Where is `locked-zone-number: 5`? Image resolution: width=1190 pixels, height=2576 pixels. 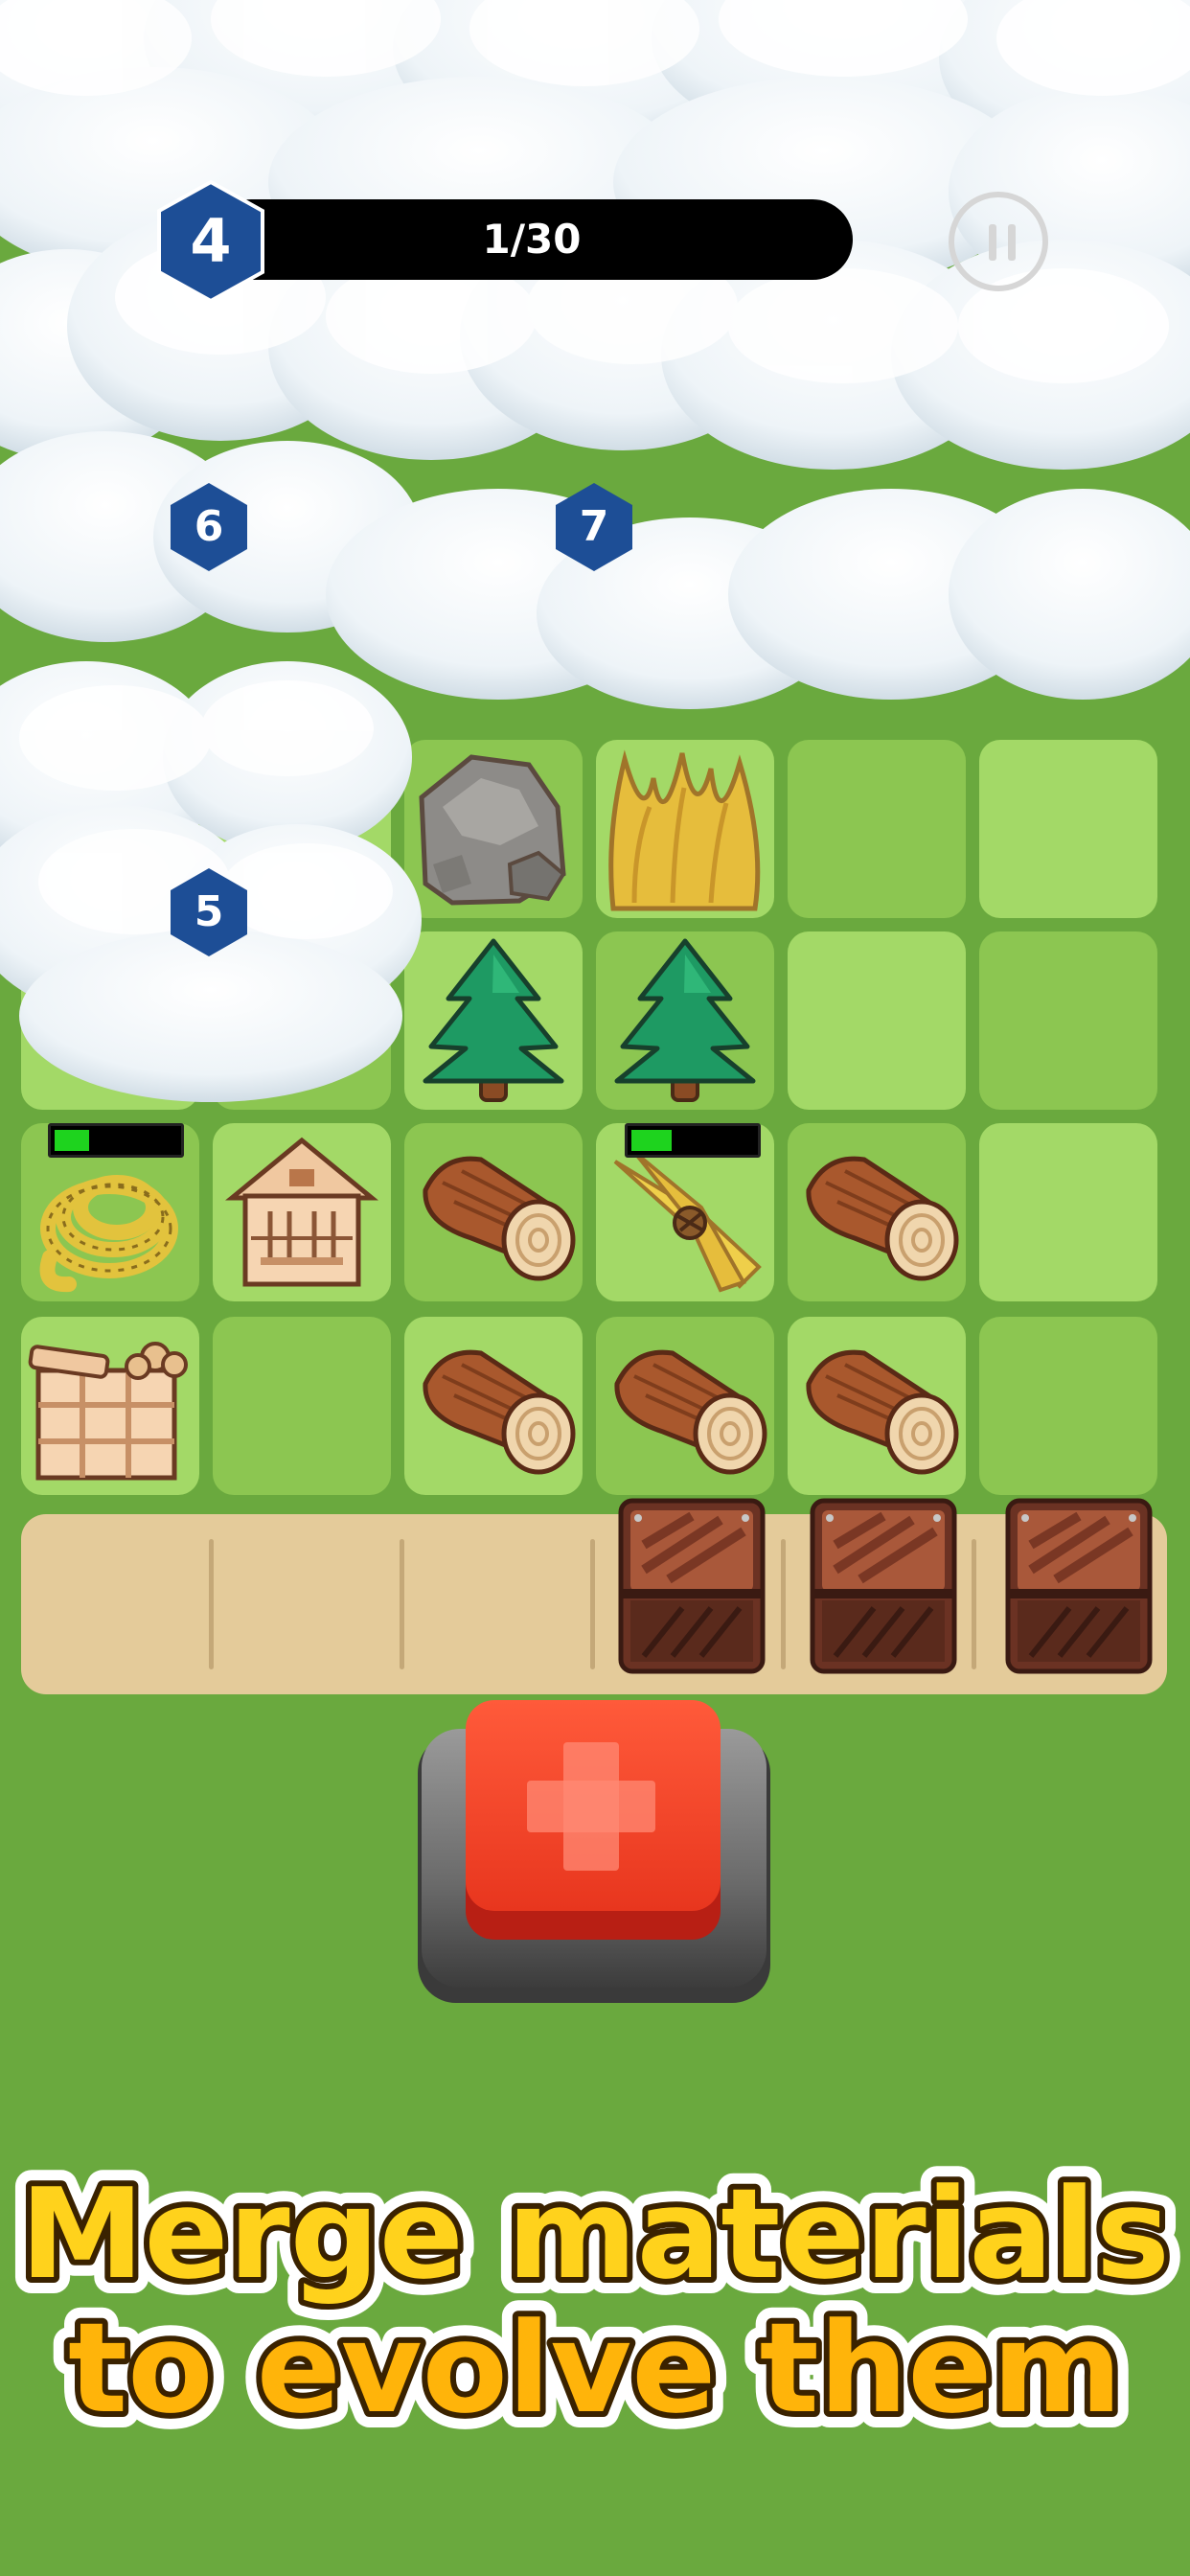 locked-zone-number: 5 is located at coordinates (209, 911).